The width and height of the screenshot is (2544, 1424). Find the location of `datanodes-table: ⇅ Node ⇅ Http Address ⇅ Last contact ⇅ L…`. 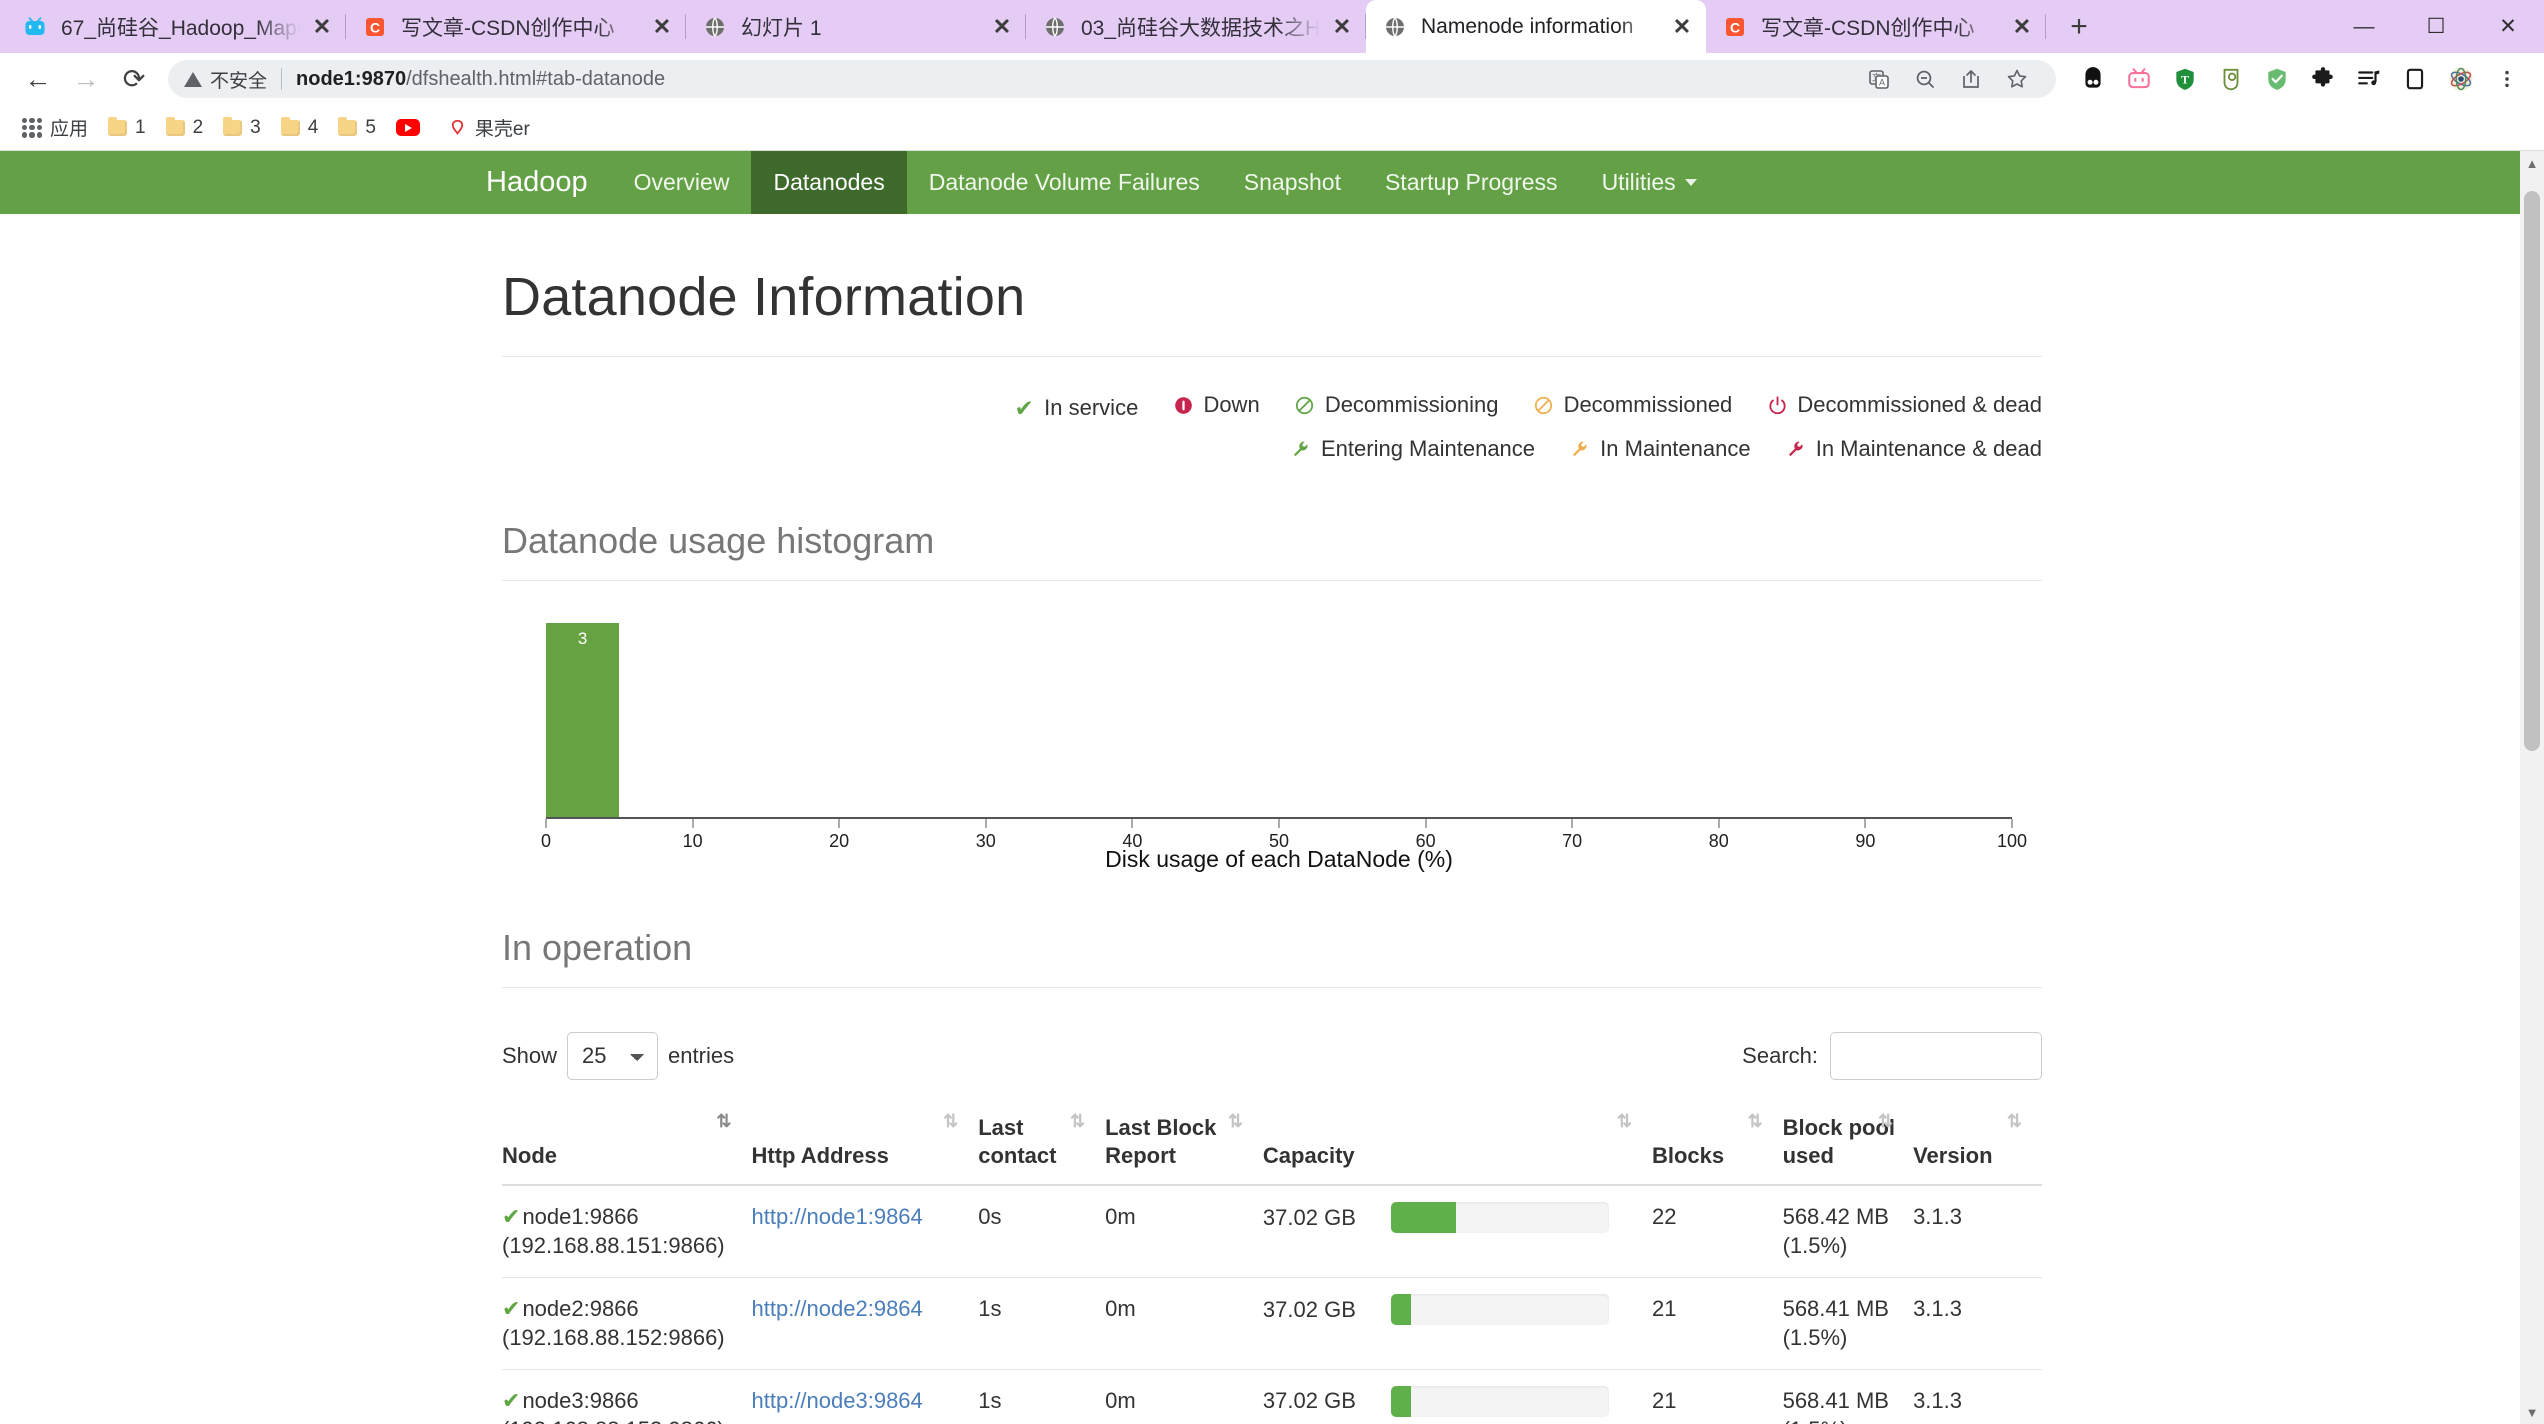

datanodes-table: ⇅ Node ⇅ Http Address ⇅ Last contact ⇅ L… is located at coordinates (1272, 1261).